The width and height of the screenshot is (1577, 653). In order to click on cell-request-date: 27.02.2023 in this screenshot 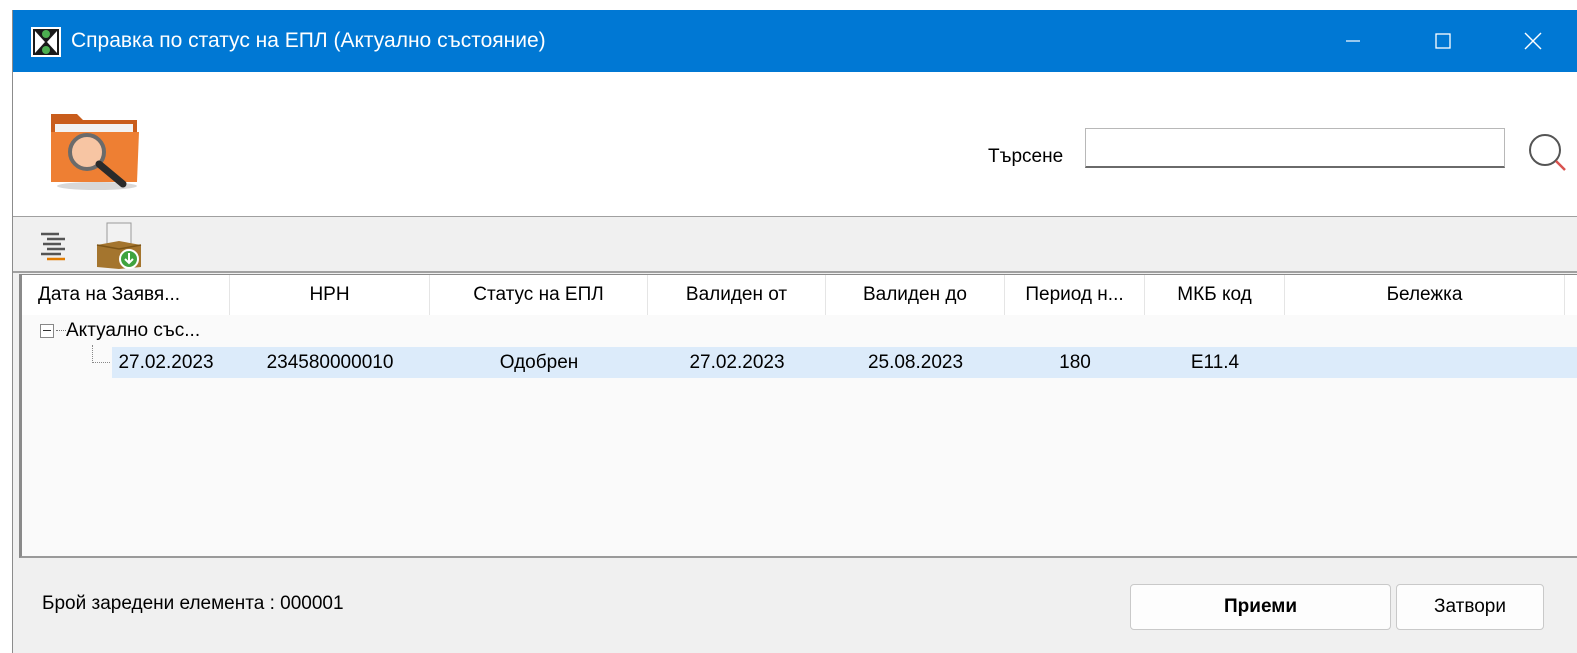, I will do `click(166, 362)`.